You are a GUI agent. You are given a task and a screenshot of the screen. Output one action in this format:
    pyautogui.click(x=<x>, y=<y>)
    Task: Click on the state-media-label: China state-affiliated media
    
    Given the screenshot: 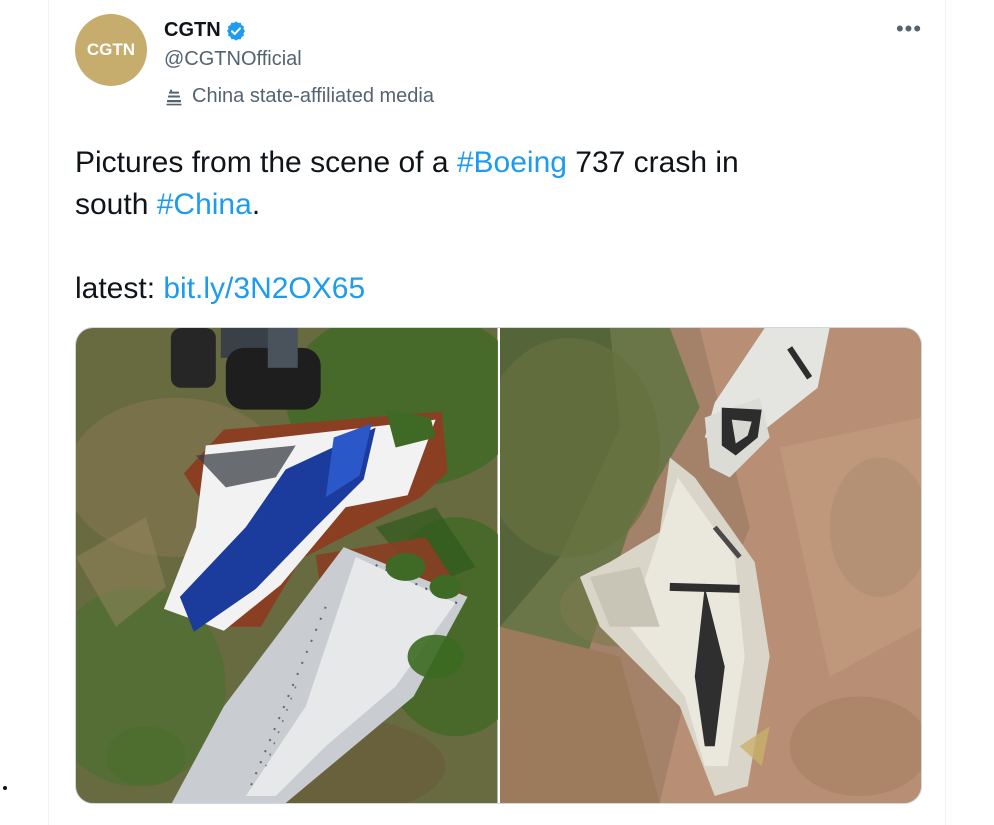 What is the action you would take?
    pyautogui.click(x=299, y=96)
    